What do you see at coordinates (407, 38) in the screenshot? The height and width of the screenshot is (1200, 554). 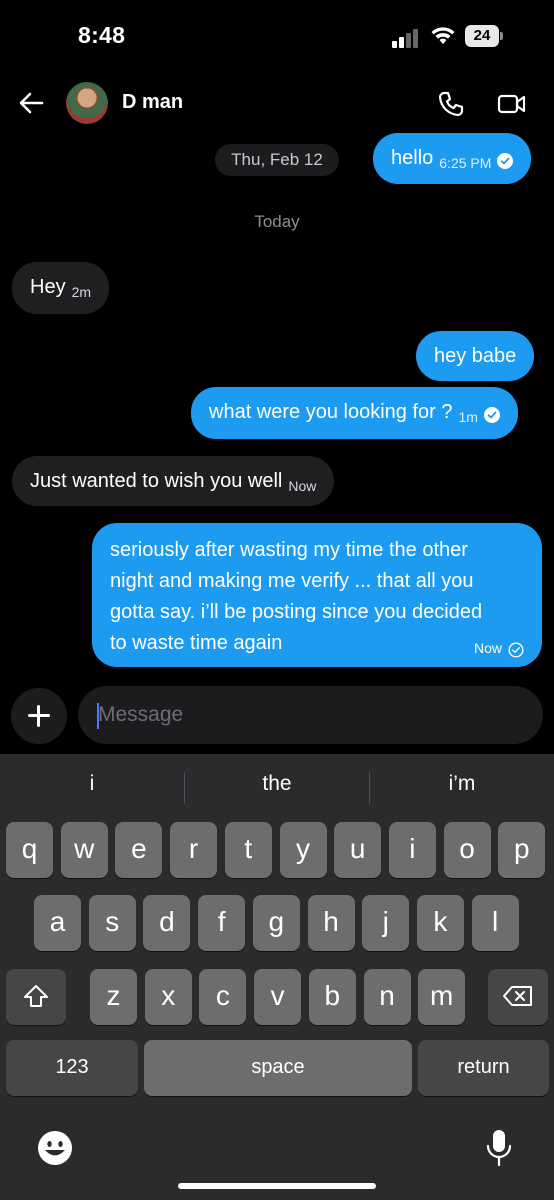 I see `cellular-signal-icon` at bounding box center [407, 38].